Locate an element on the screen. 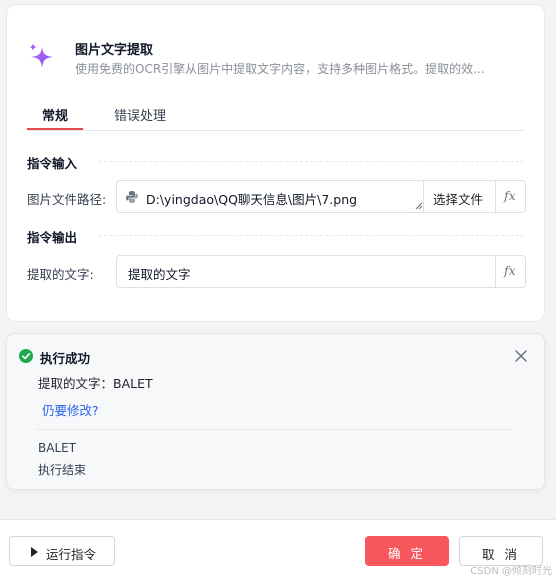 This screenshot has width=556, height=581. image-path-field: D:\yingdao\QQ聊天信息\图片\7.png 选择文件 fx is located at coordinates (321, 196).